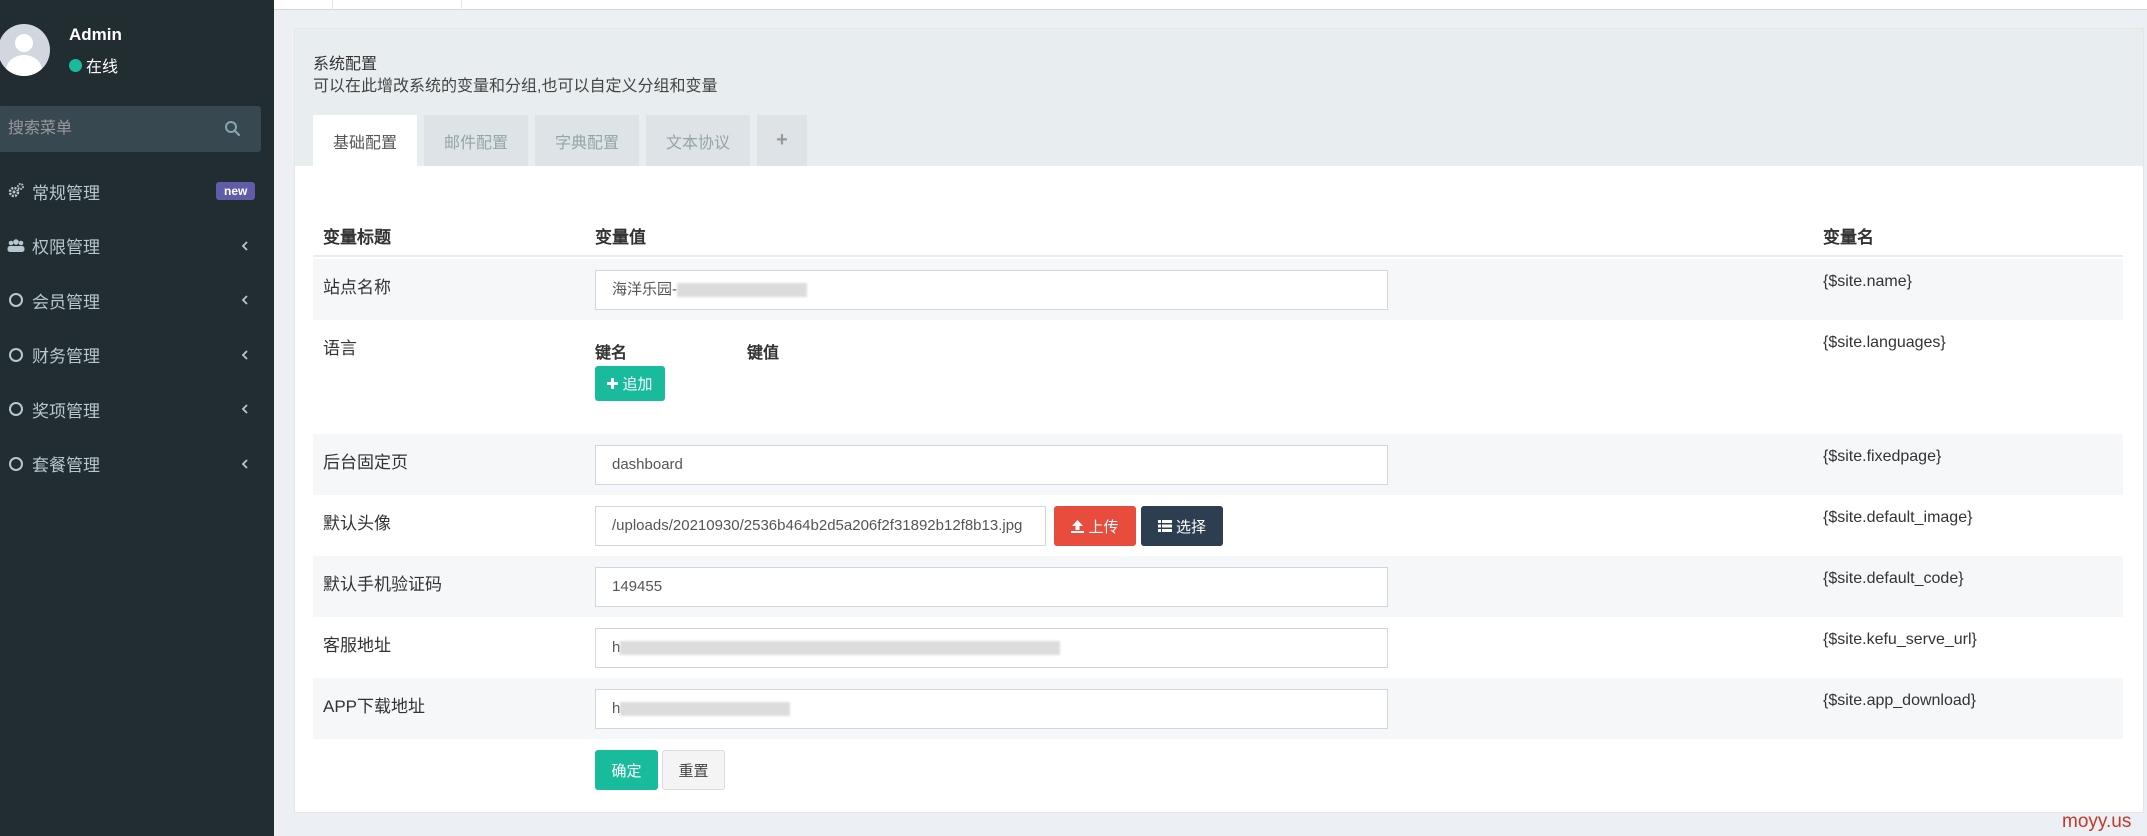  Describe the element at coordinates (357, 523) in the screenshot. I see `row-title: 默认头像` at that location.